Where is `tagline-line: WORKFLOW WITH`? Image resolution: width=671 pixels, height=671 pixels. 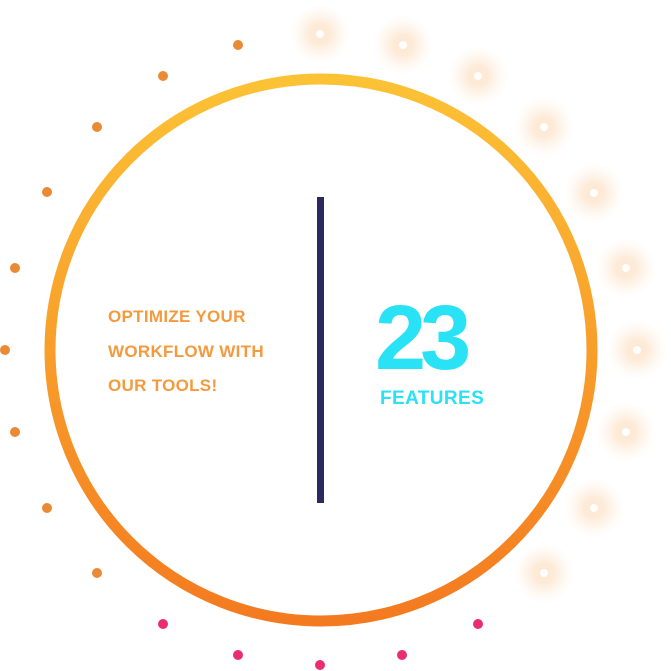
tagline-line: WORKFLOW WITH is located at coordinates (186, 351).